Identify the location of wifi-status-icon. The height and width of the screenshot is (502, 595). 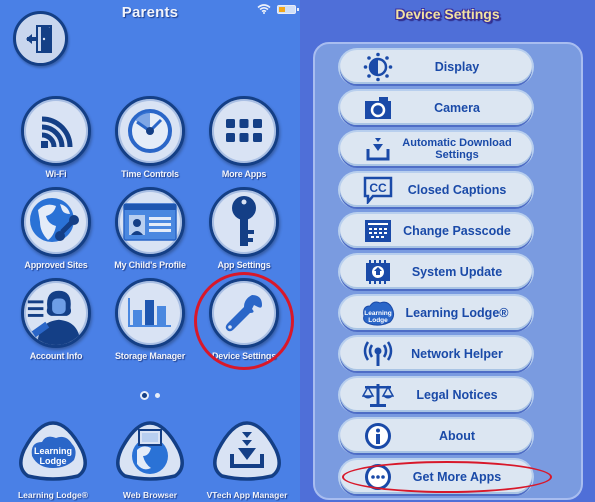
(264, 9).